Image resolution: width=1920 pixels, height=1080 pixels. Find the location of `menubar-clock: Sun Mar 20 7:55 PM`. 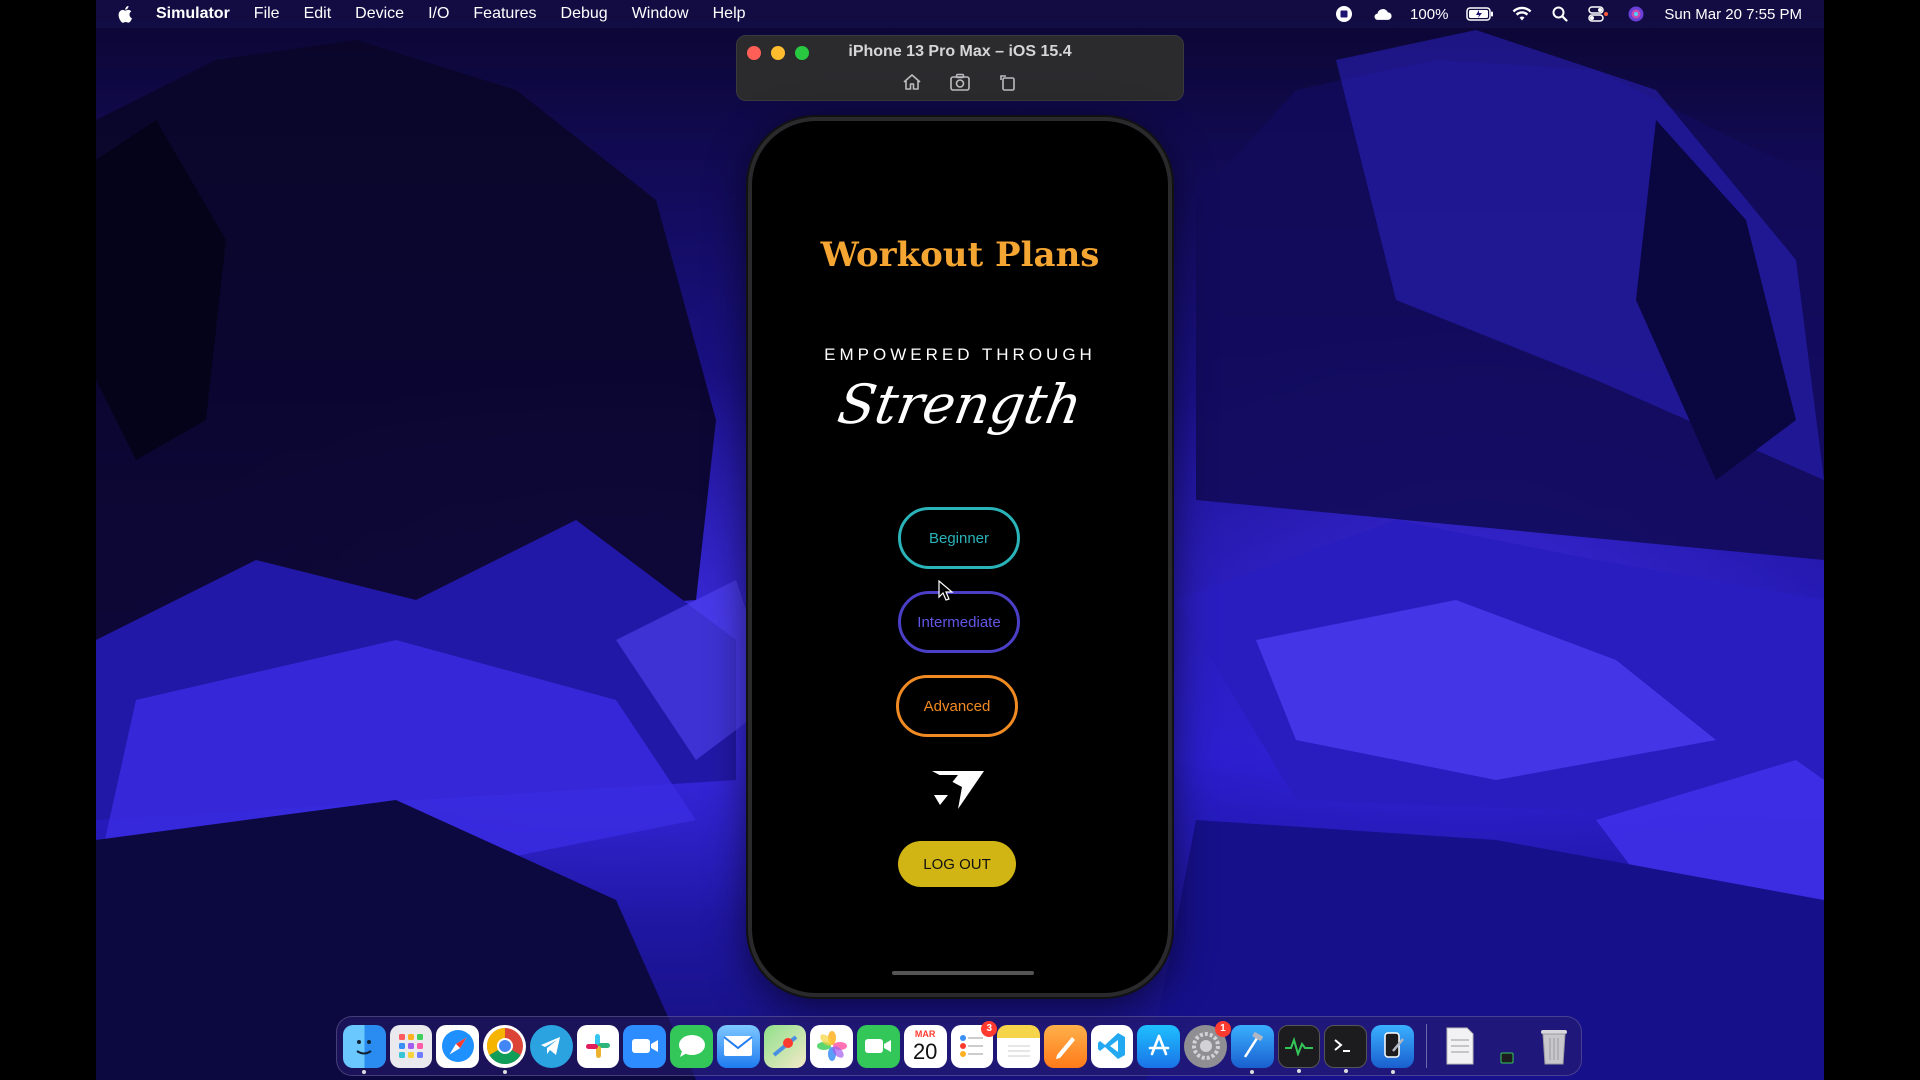

menubar-clock: Sun Mar 20 7:55 PM is located at coordinates (1733, 14).